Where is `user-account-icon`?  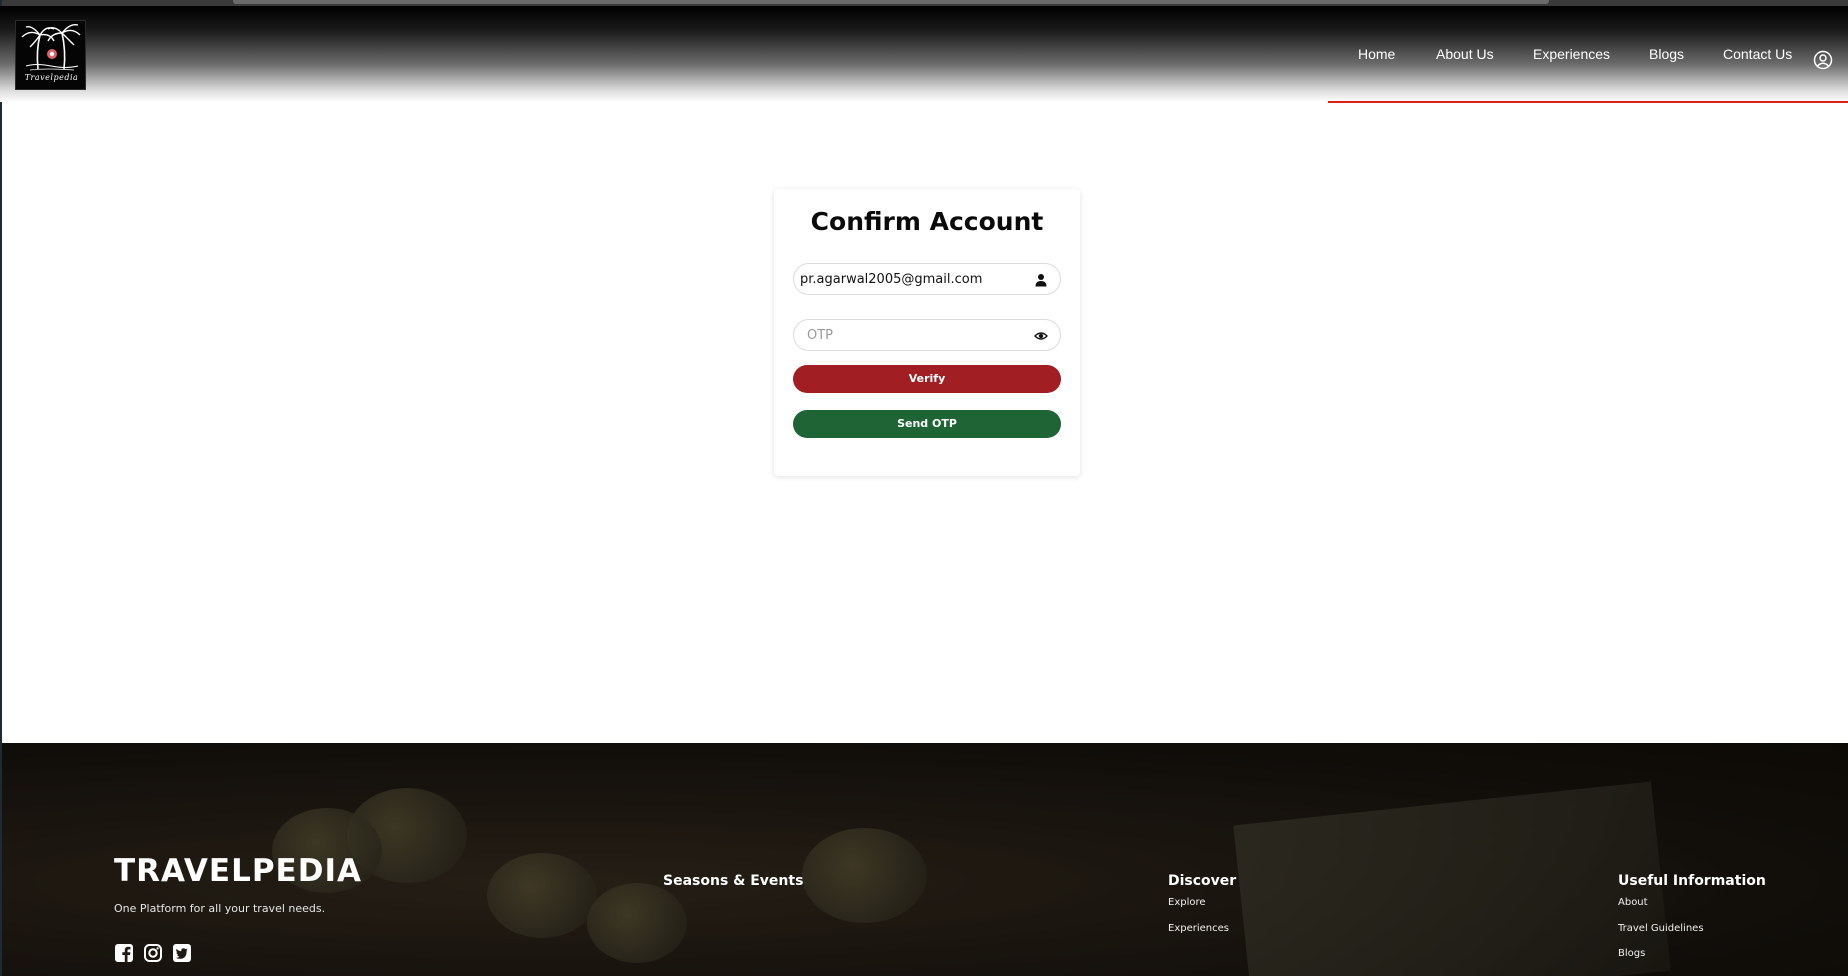 user-account-icon is located at coordinates (1823, 60).